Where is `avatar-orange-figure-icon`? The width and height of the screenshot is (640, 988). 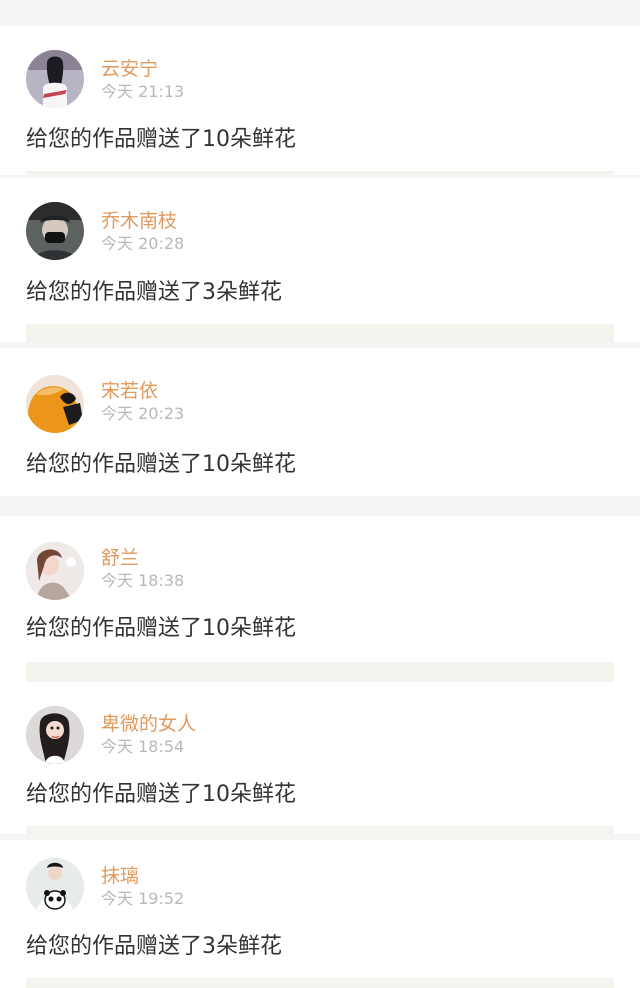
avatar-orange-figure-icon is located at coordinates (55, 404).